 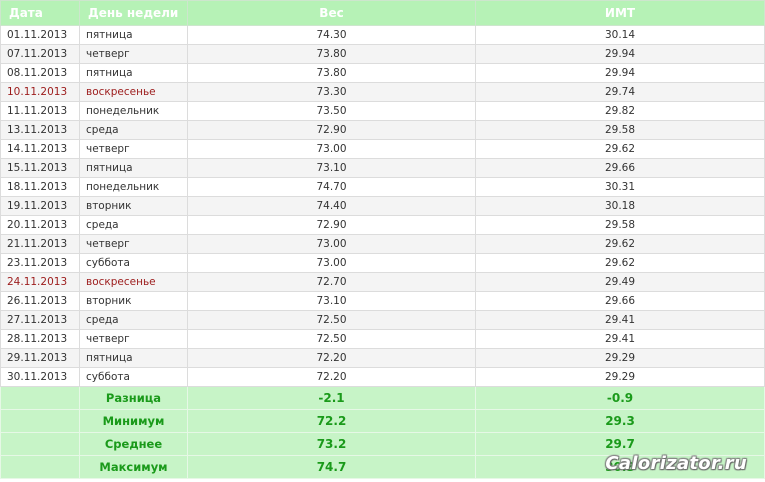 I want to click on weight-column-header: Вес, so click(x=331, y=13).